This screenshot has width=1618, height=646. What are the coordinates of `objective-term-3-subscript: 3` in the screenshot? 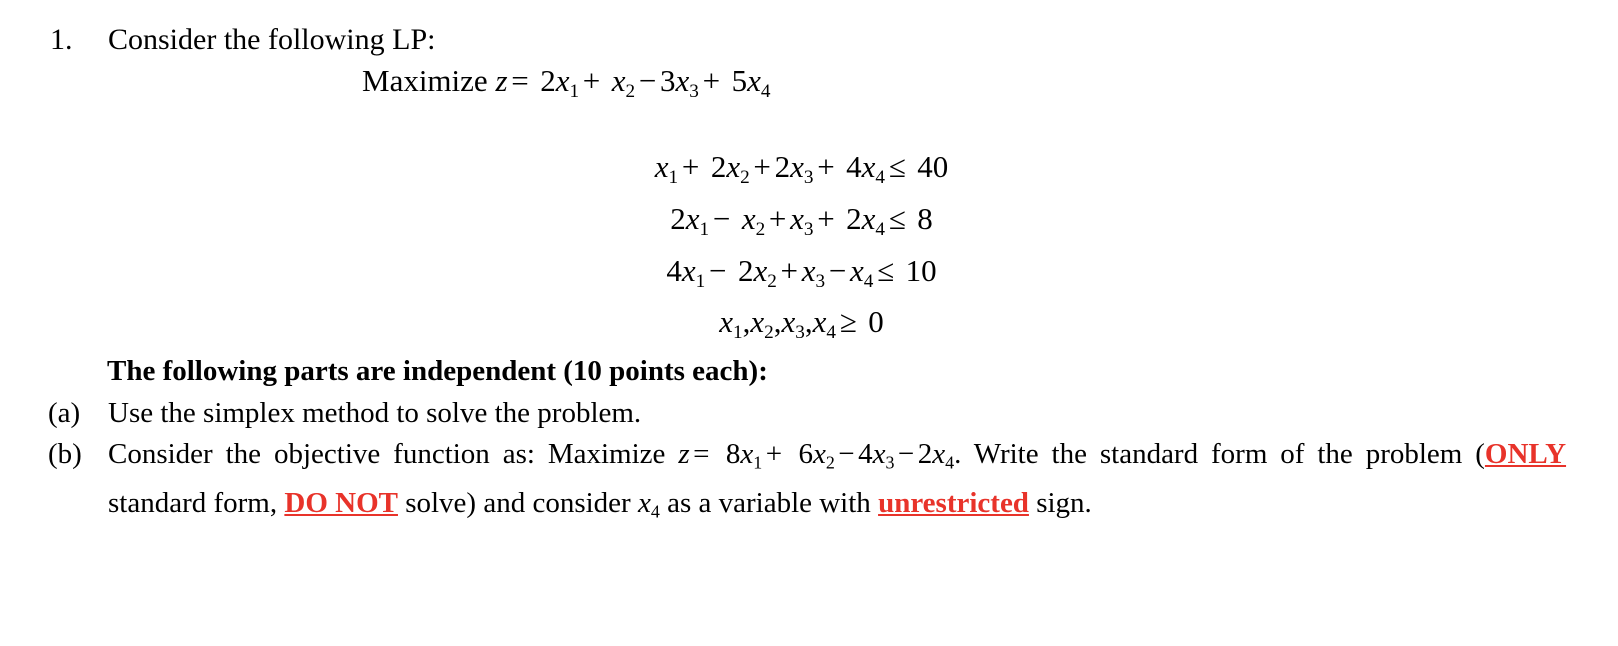 It's located at (694, 91).